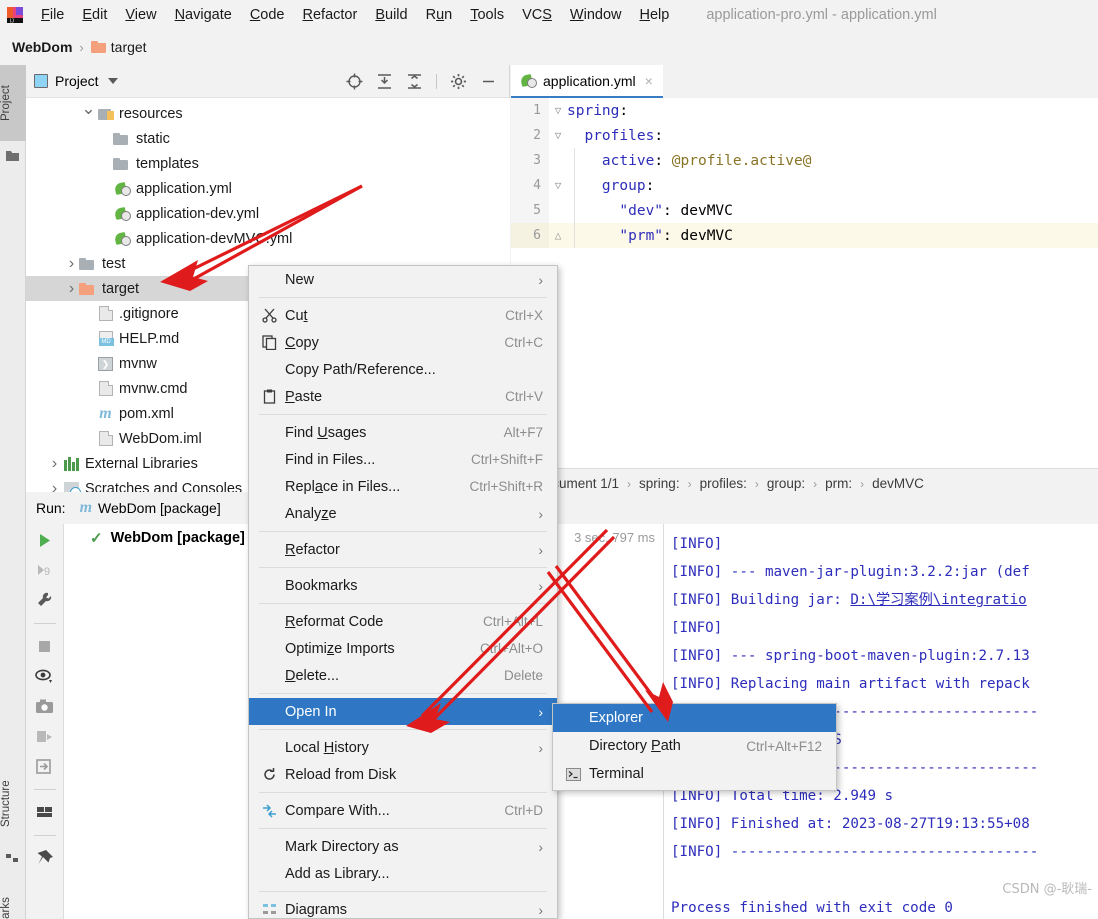 The image size is (1098, 919). What do you see at coordinates (123, 214) in the screenshot?
I see `yaml-file-icon` at bounding box center [123, 214].